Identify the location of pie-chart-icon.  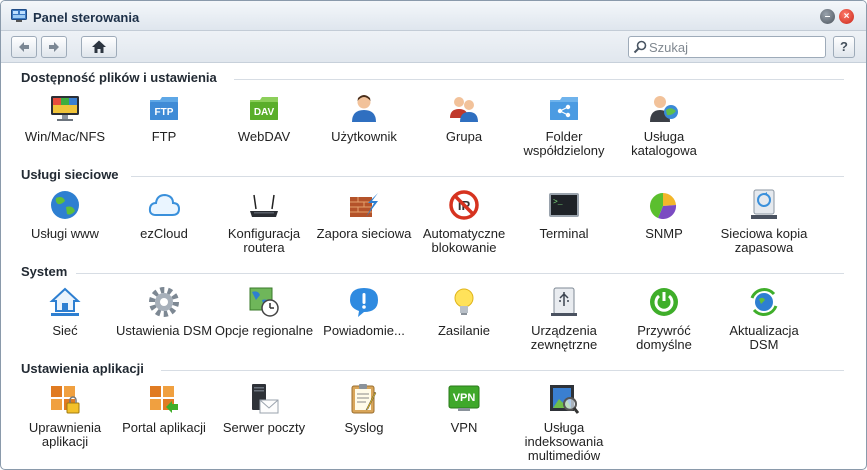
(663, 206).